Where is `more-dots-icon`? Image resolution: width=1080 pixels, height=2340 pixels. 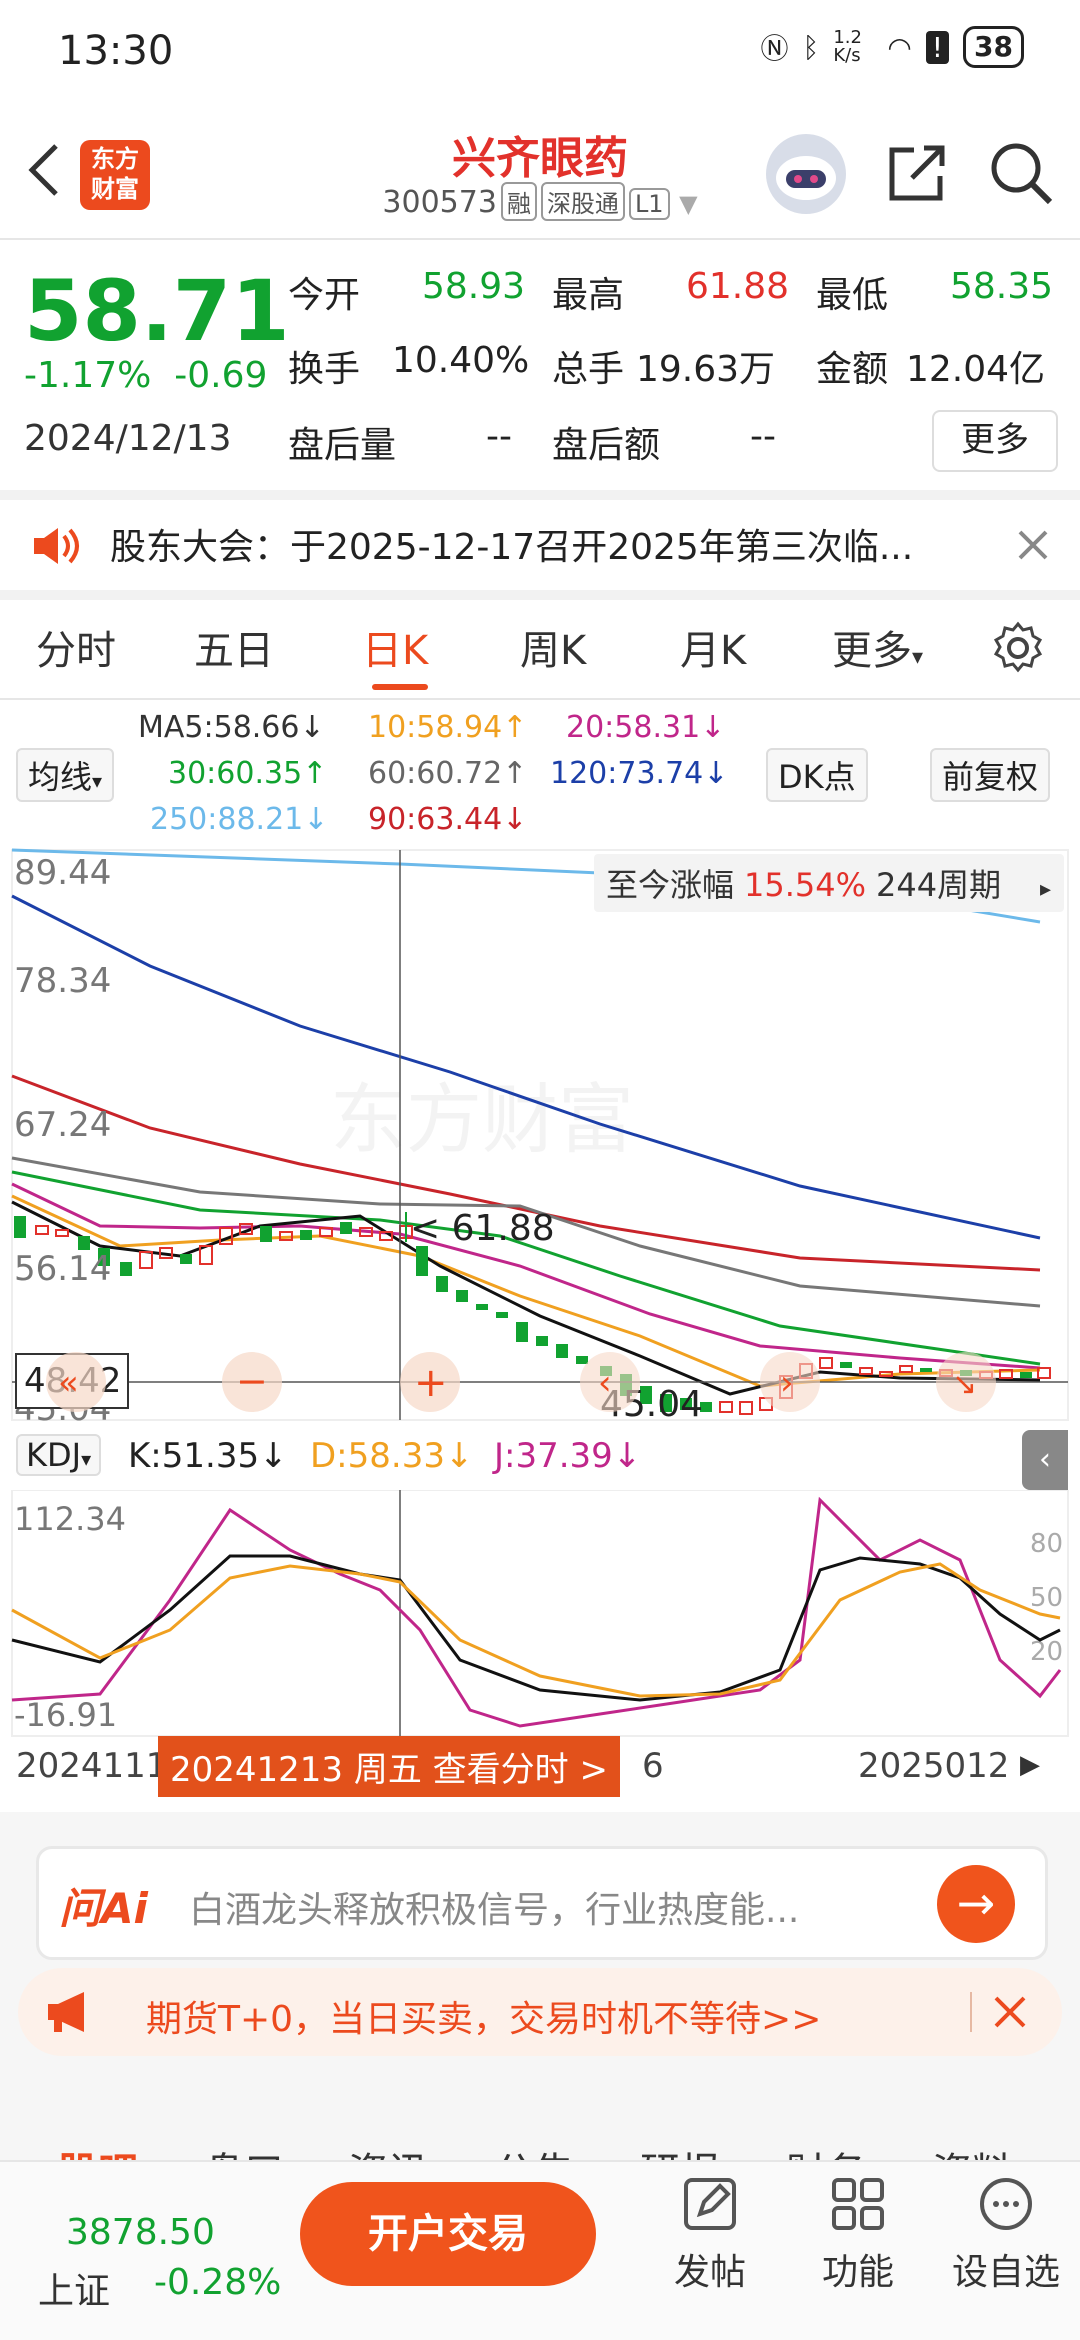
more-dots-icon is located at coordinates (1006, 2204).